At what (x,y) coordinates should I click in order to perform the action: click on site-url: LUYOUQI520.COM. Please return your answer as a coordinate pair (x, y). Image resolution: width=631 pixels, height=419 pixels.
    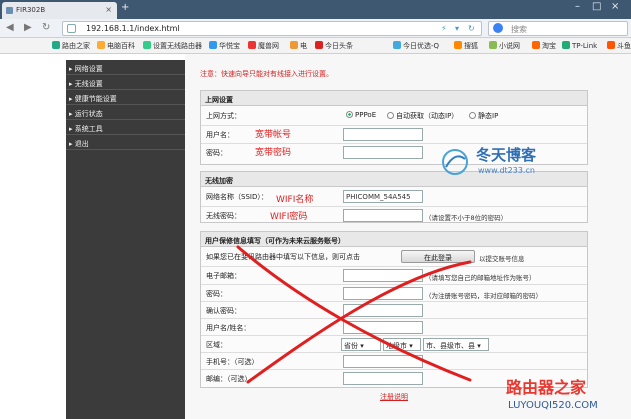
    Looking at the image, I should click on (553, 405).